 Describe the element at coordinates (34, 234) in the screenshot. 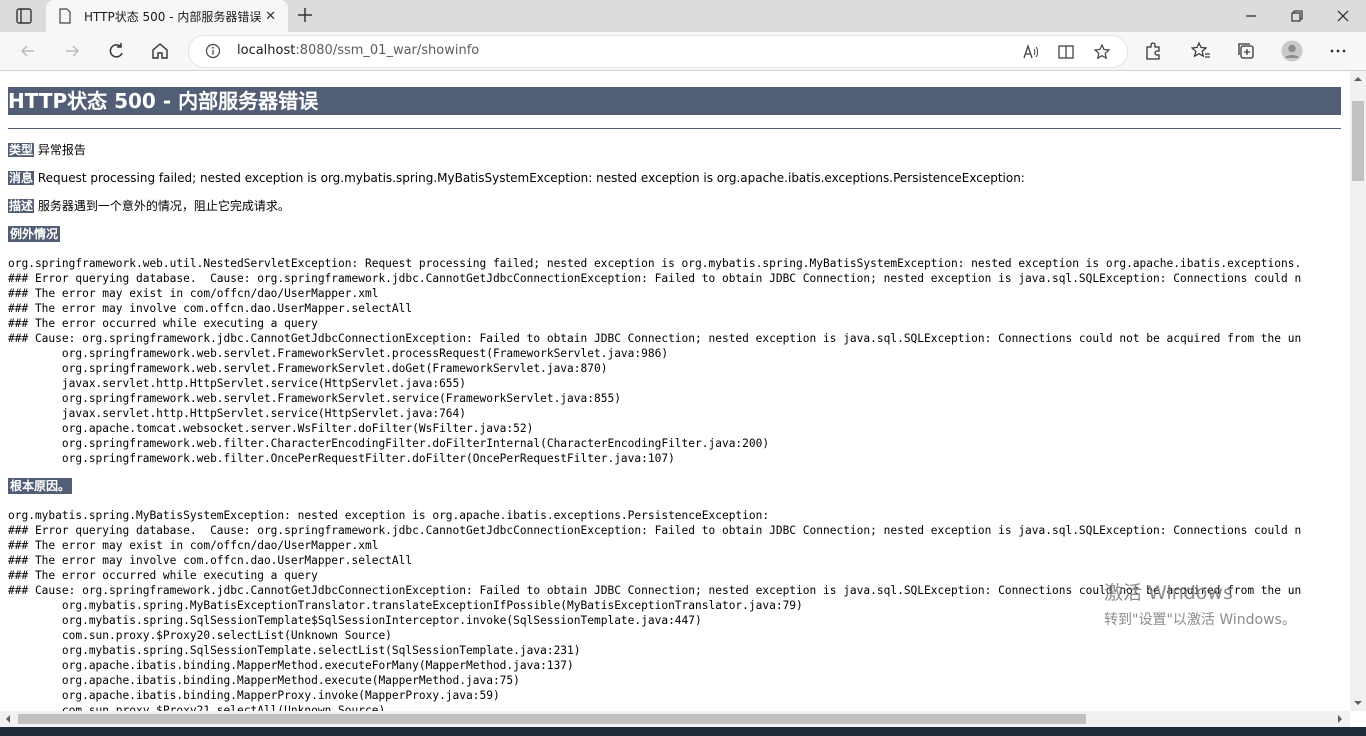

I see `exception-label: 例外情况` at that location.